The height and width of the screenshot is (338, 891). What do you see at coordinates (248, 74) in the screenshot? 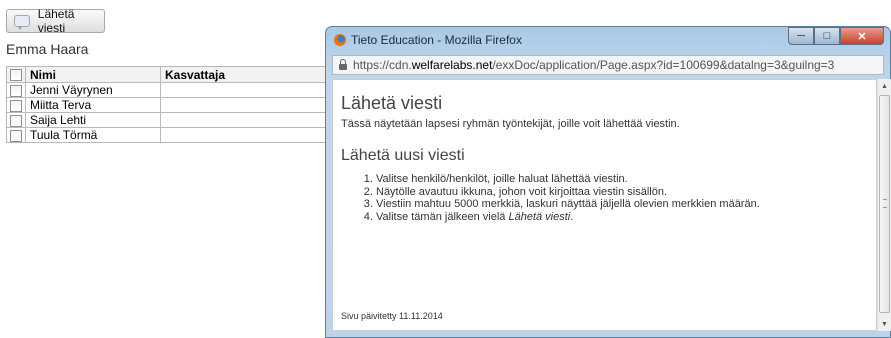
I see `column-header-role: Kasvattaja` at bounding box center [248, 74].